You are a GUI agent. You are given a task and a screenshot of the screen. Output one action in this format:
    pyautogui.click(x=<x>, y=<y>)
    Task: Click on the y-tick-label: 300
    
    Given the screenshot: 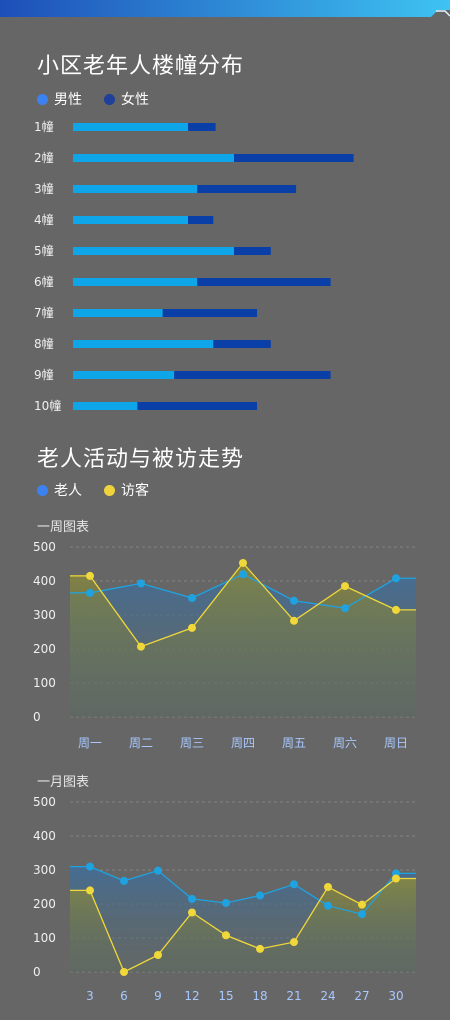 What is the action you would take?
    pyautogui.click(x=44, y=615)
    